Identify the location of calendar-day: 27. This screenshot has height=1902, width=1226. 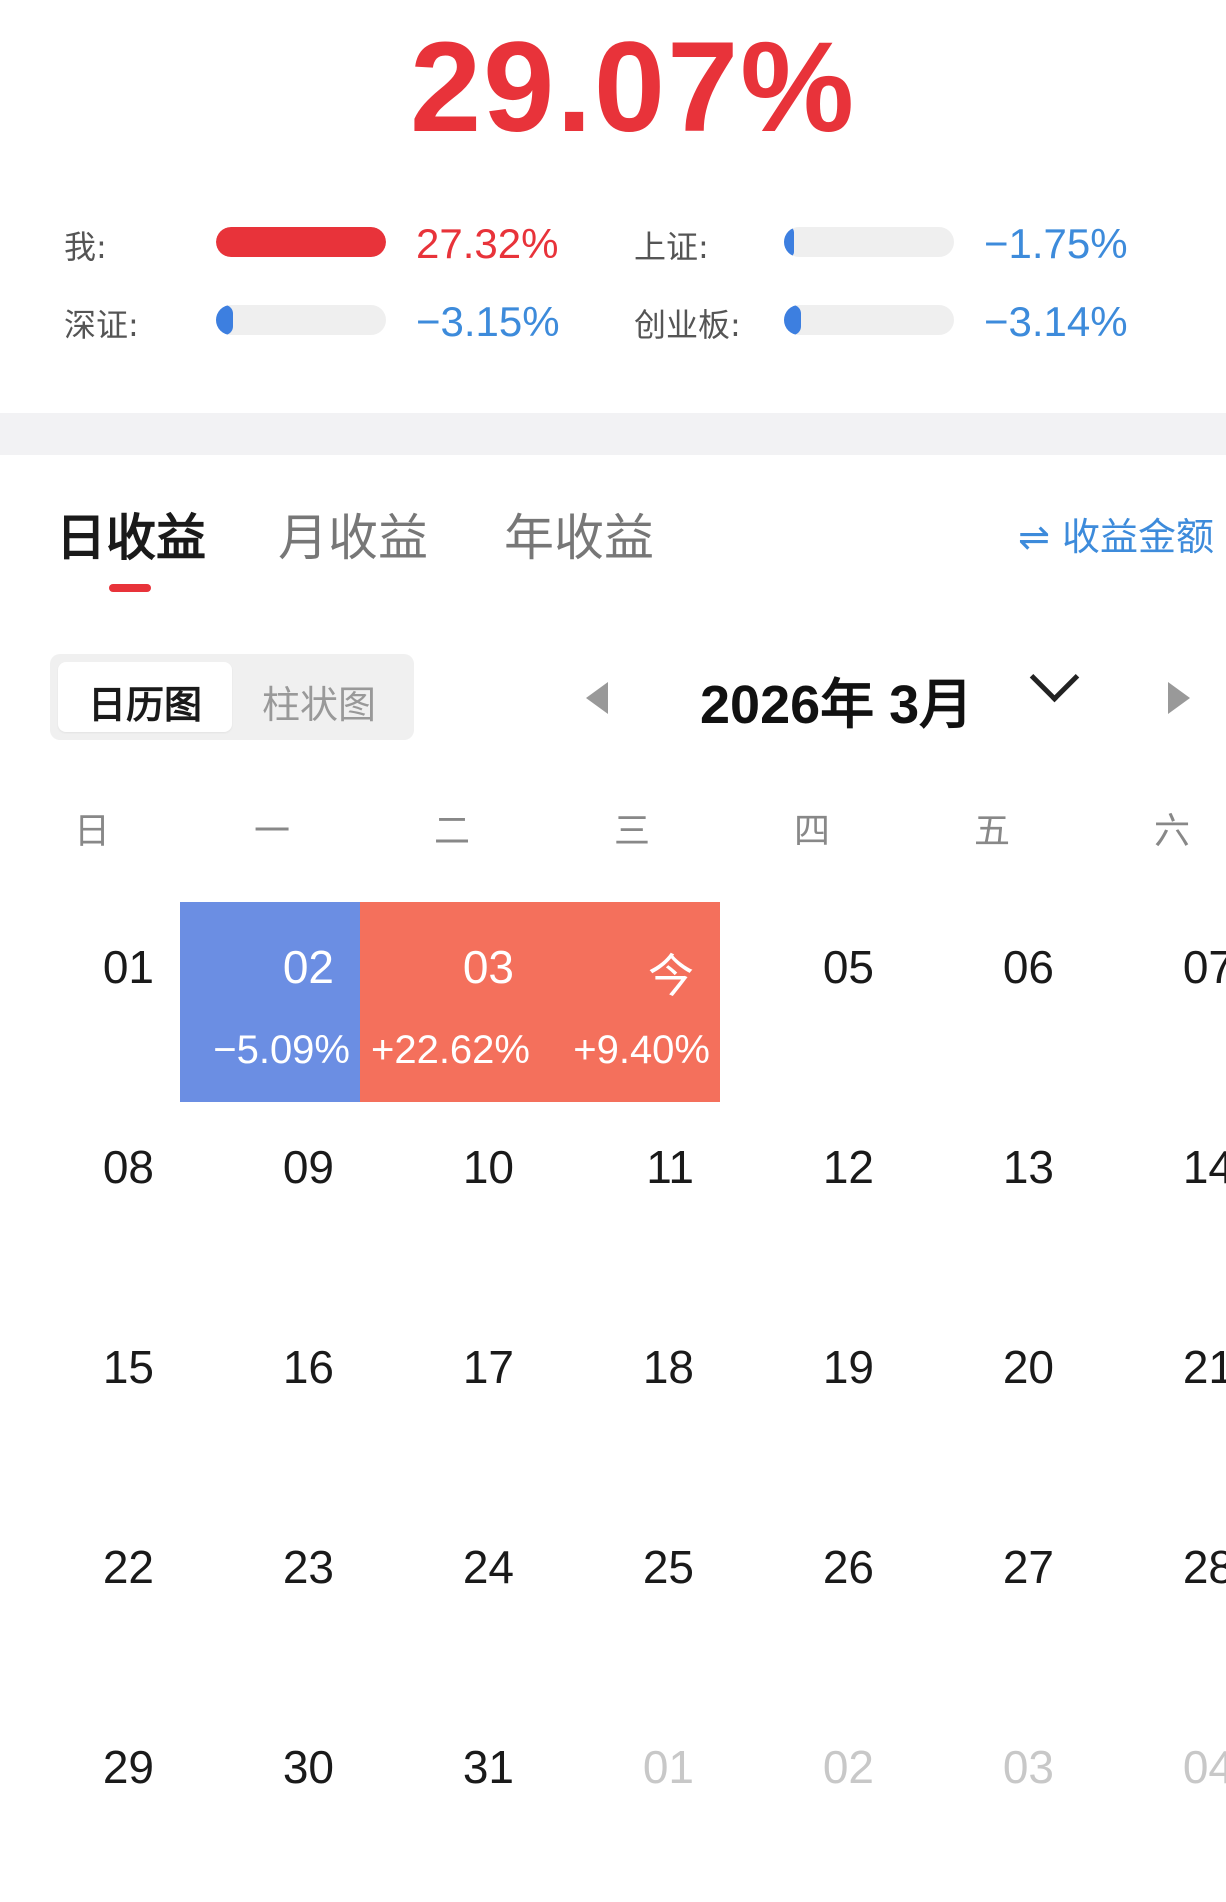
(990, 1602).